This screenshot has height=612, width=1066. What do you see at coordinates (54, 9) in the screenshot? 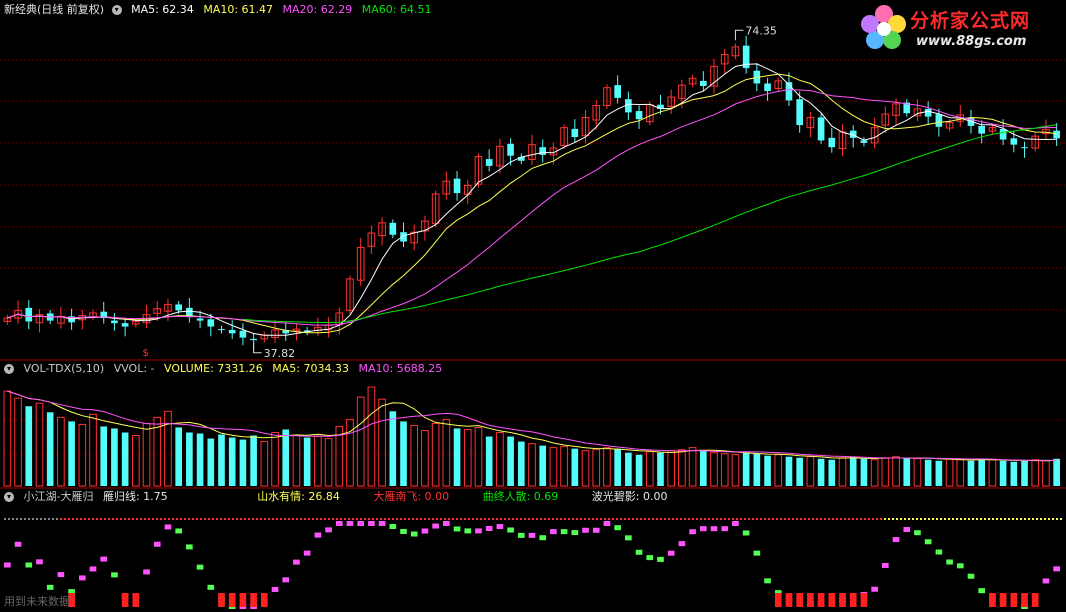
I see `stock-name: 新经典(日线 前复权)` at bounding box center [54, 9].